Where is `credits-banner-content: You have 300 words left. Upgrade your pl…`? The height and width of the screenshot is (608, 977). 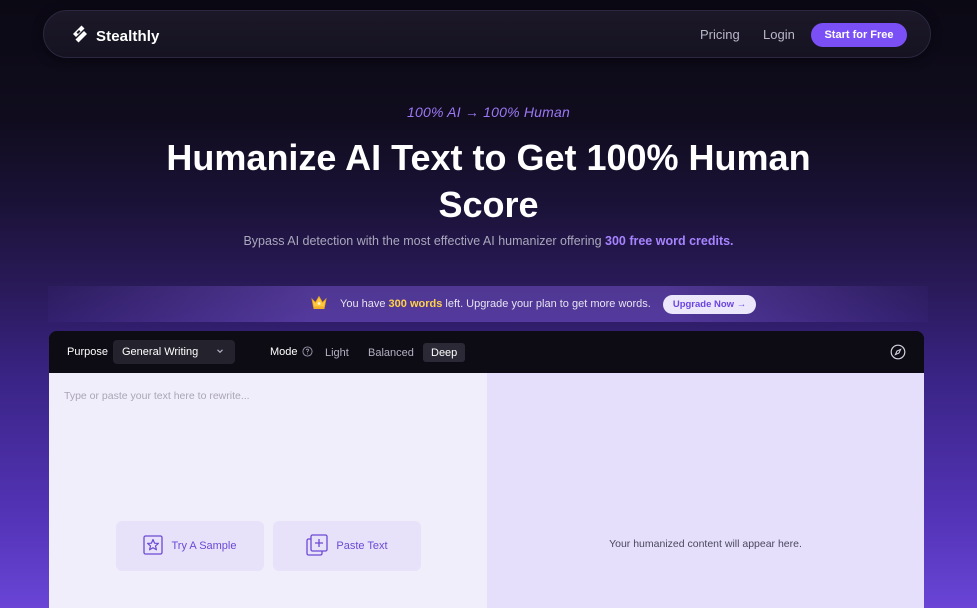
credits-banner-content: You have 300 words left. Upgrade your pl… is located at coordinates (533, 304).